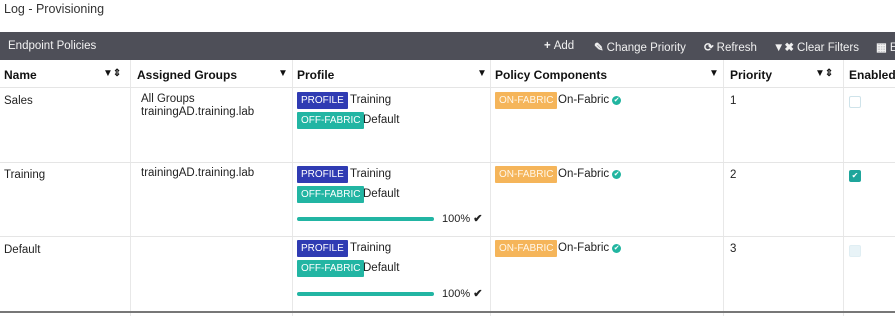 Image resolution: width=895 pixels, height=316 pixels. What do you see at coordinates (751, 75) in the screenshot?
I see `column-header-priority: Priority` at bounding box center [751, 75].